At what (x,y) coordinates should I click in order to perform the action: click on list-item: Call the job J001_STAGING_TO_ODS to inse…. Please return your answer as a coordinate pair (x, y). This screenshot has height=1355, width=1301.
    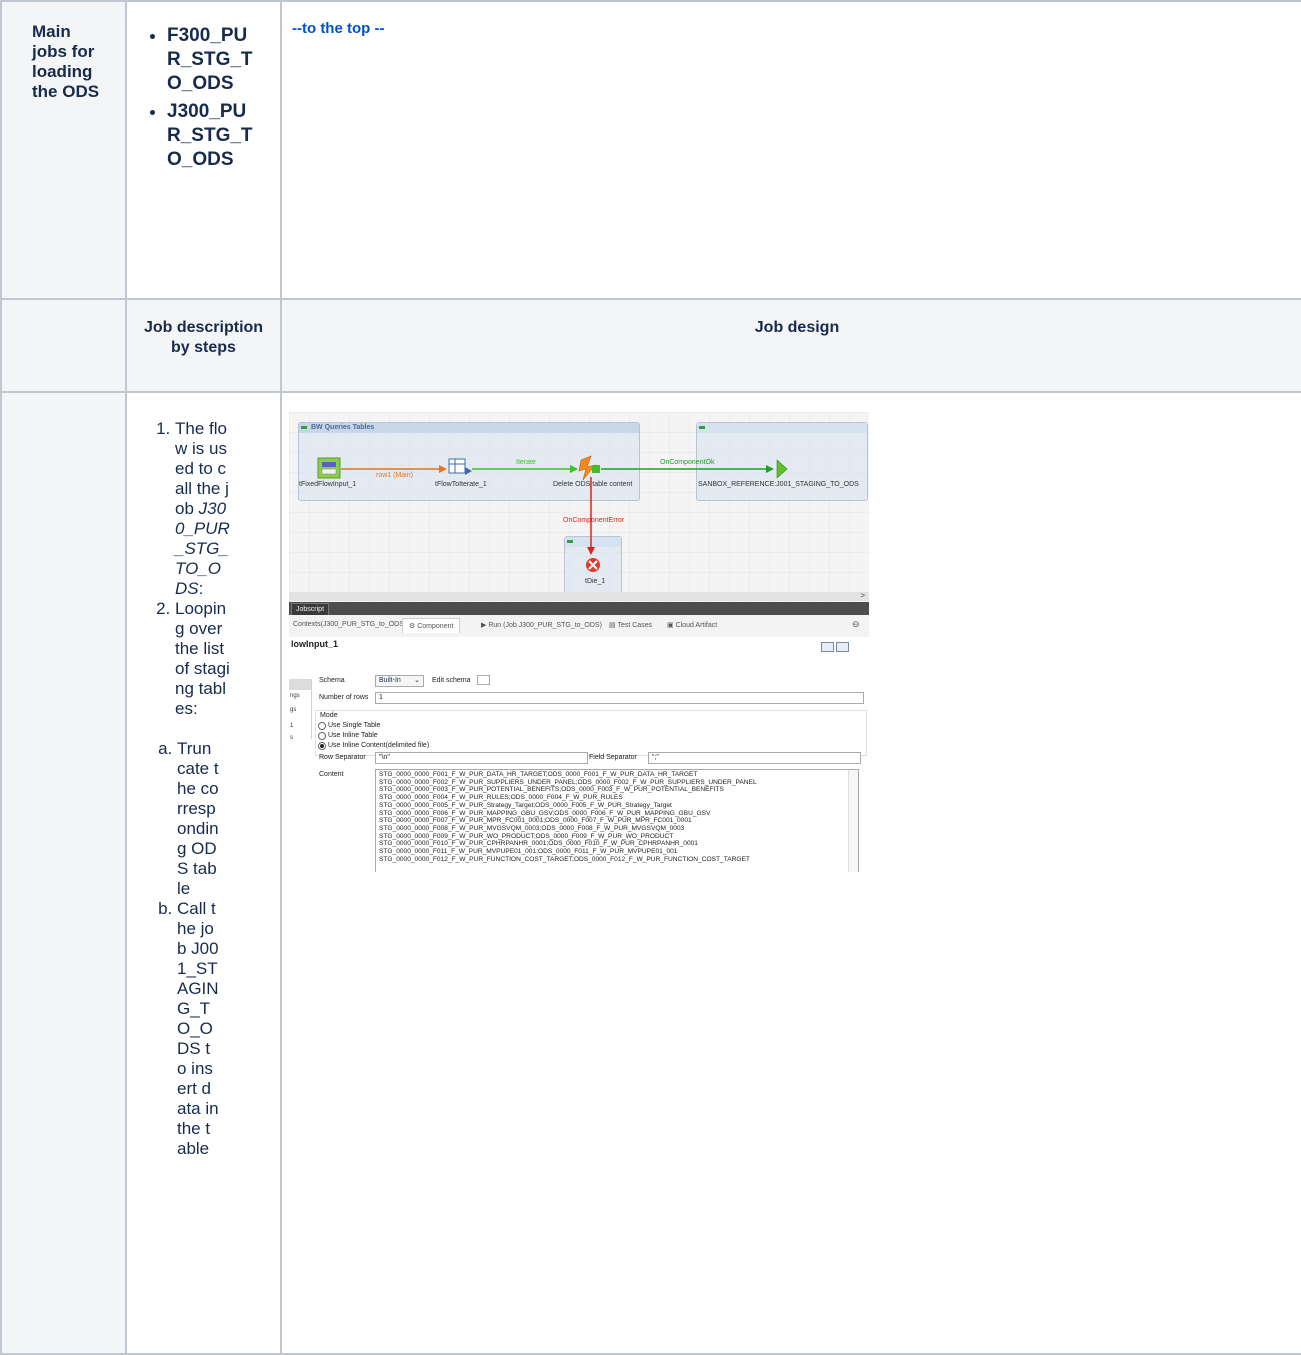
    Looking at the image, I should click on (198, 1029).